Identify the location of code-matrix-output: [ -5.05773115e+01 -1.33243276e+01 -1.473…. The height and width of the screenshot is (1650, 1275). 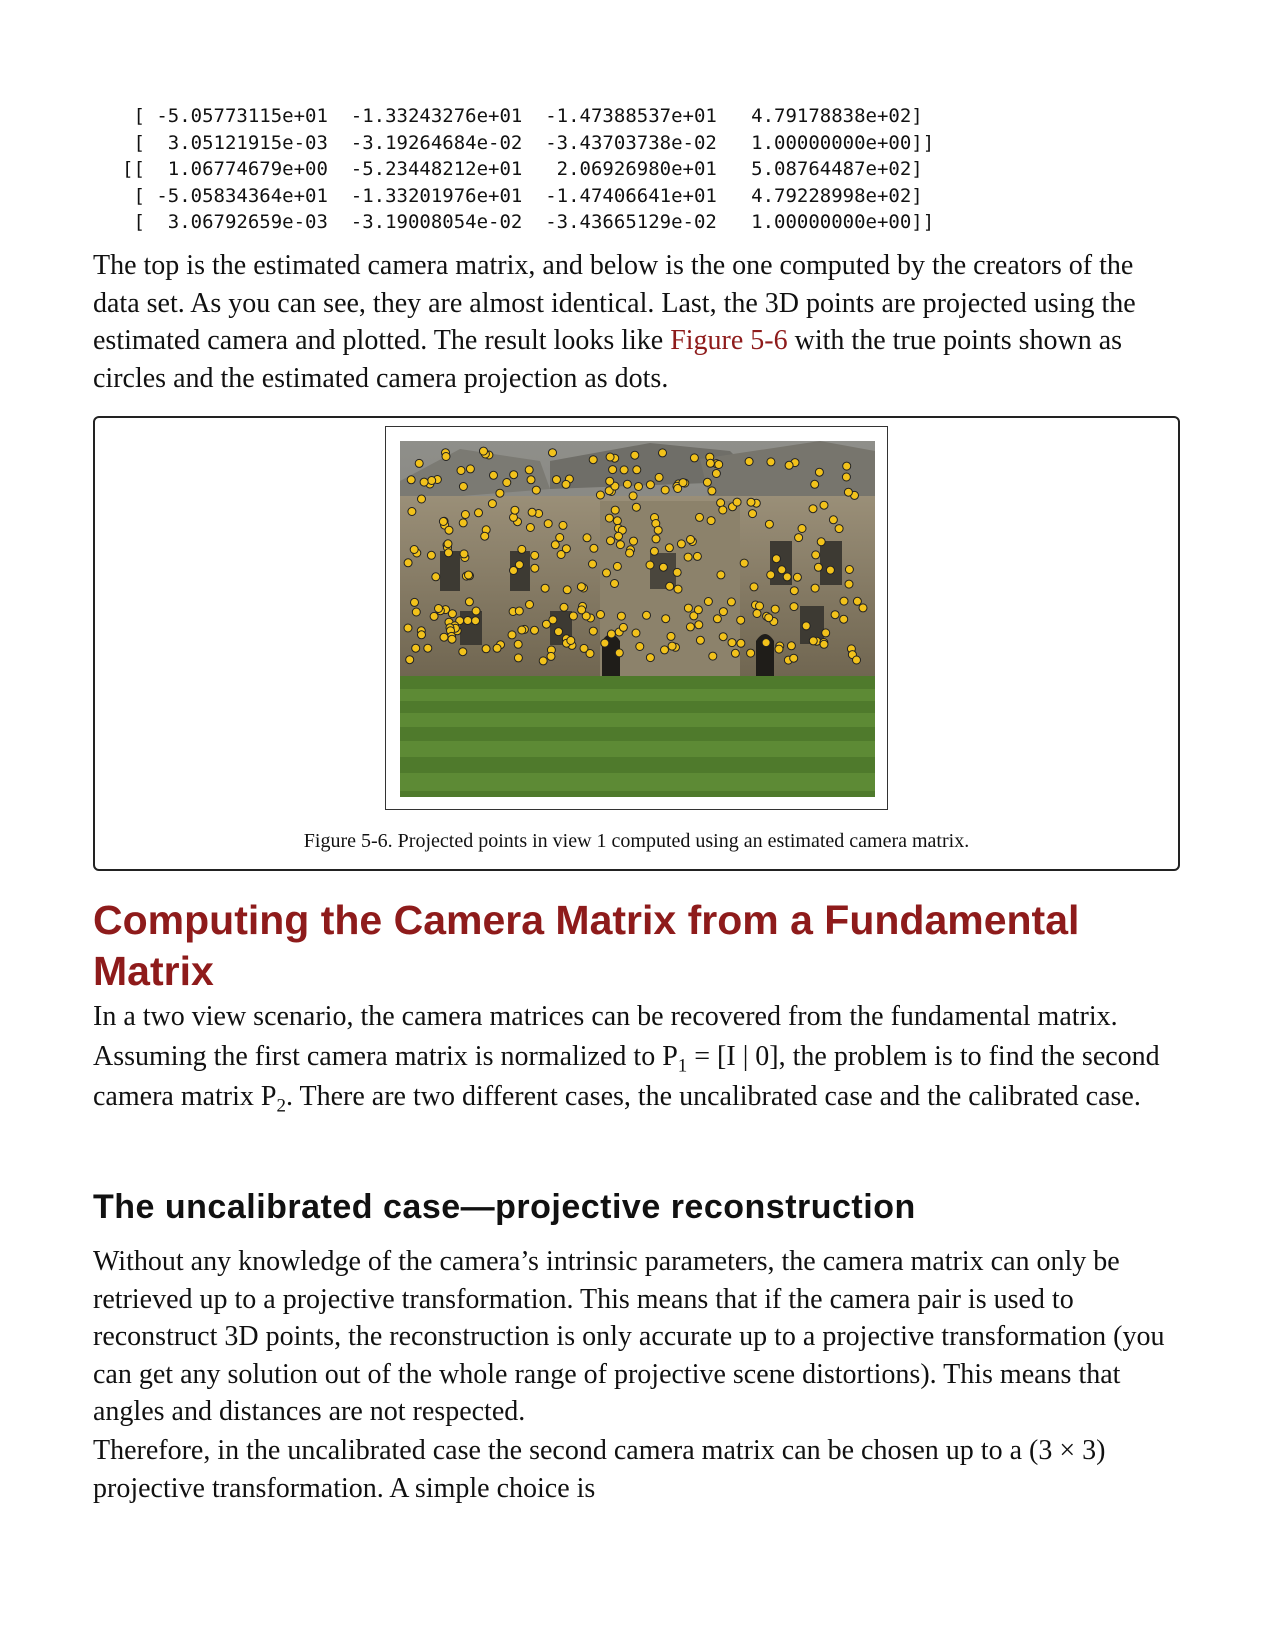
(528, 169).